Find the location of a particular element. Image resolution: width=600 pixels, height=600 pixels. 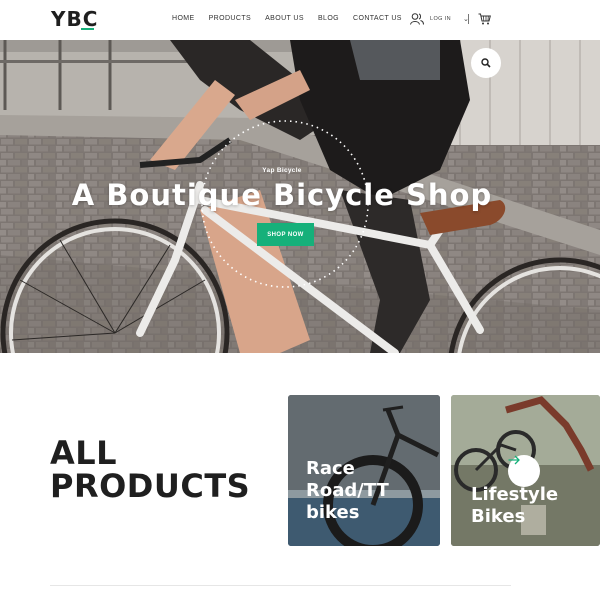

search-icon is located at coordinates (486, 63).